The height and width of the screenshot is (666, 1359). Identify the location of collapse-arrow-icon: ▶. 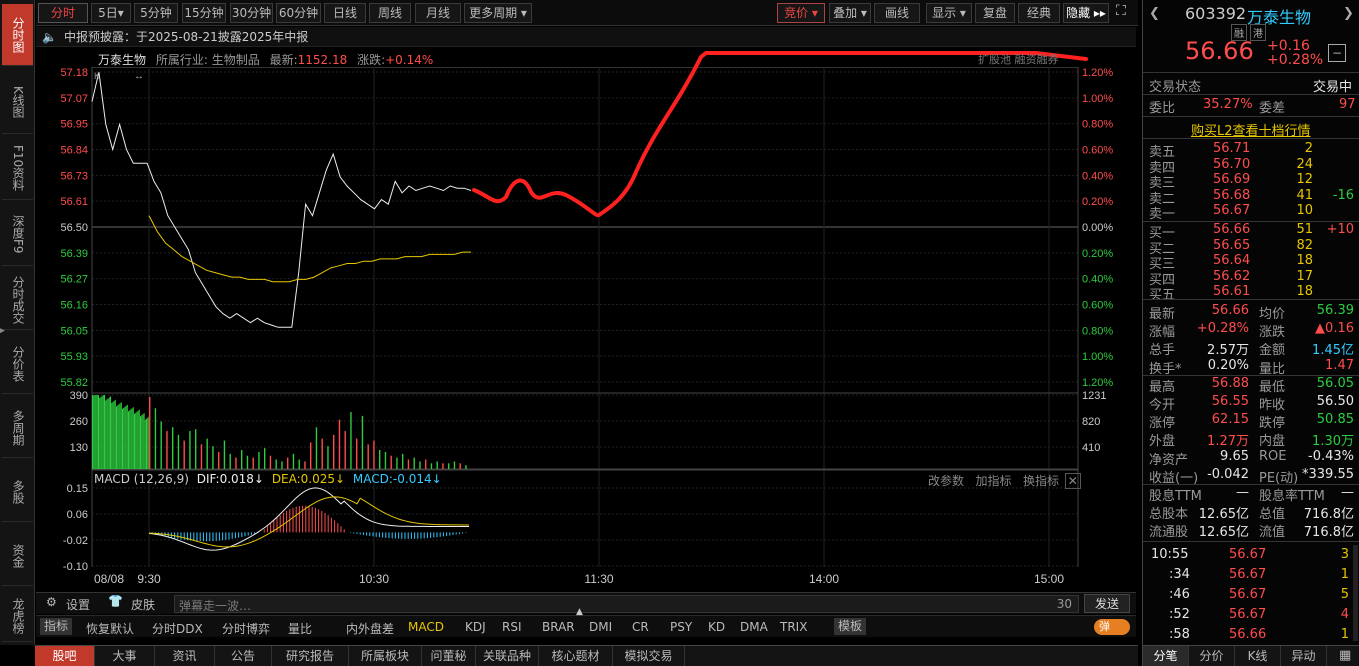
(2, 331).